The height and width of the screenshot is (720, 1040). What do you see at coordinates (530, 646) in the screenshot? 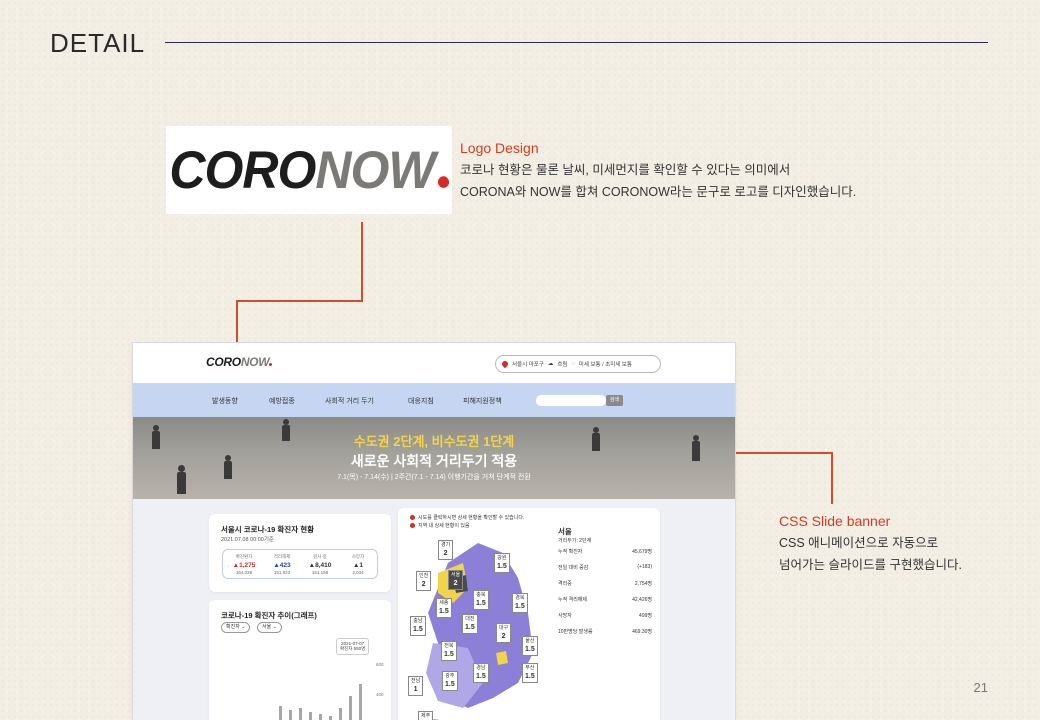
I see `region-ulsan: 울산 1.5` at bounding box center [530, 646].